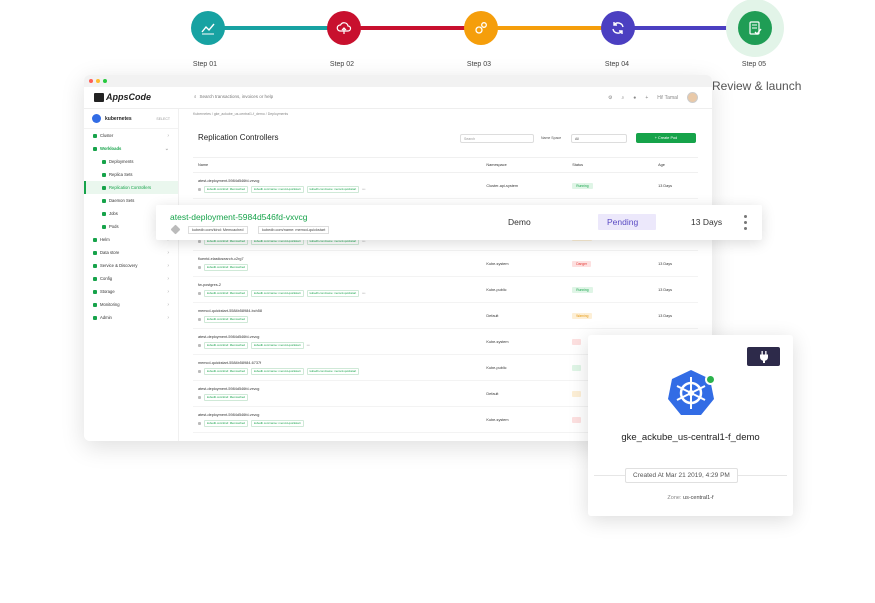 The width and height of the screenshot is (875, 603). I want to click on gears-icon, so click(481, 28).